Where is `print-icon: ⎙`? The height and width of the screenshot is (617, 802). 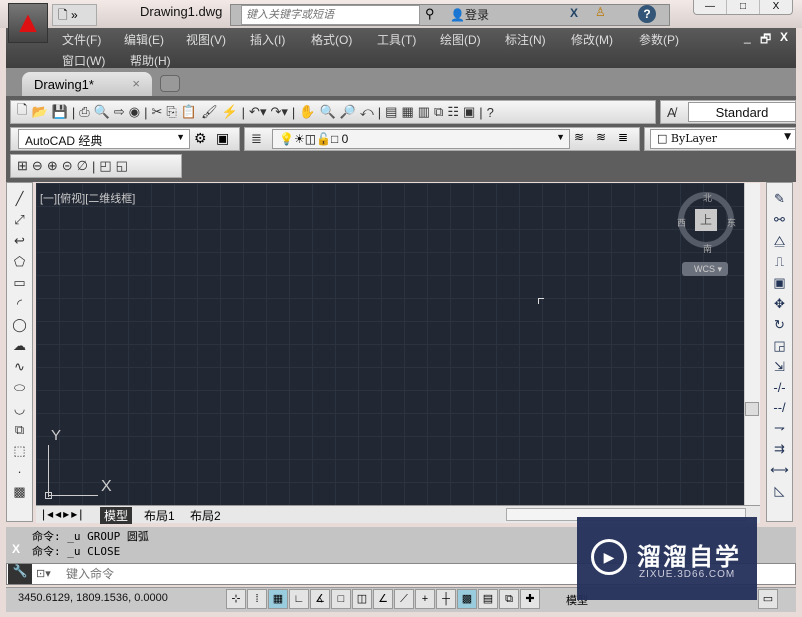 print-icon: ⎙ is located at coordinates (84, 112).